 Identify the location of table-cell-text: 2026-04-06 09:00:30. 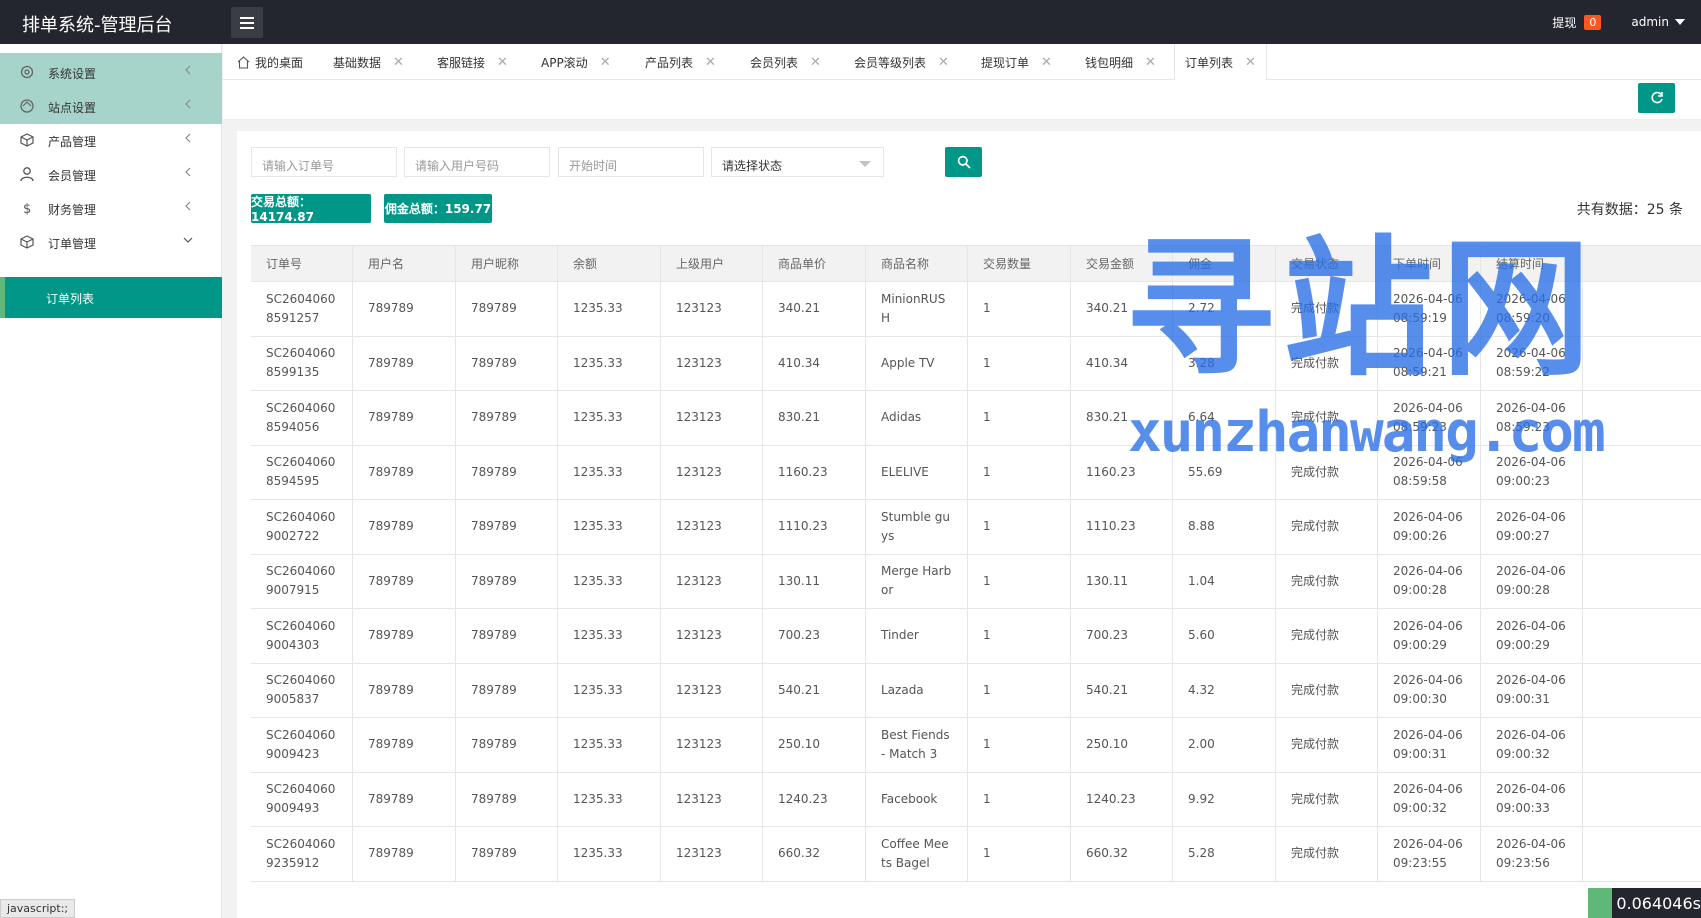
(1428, 690).